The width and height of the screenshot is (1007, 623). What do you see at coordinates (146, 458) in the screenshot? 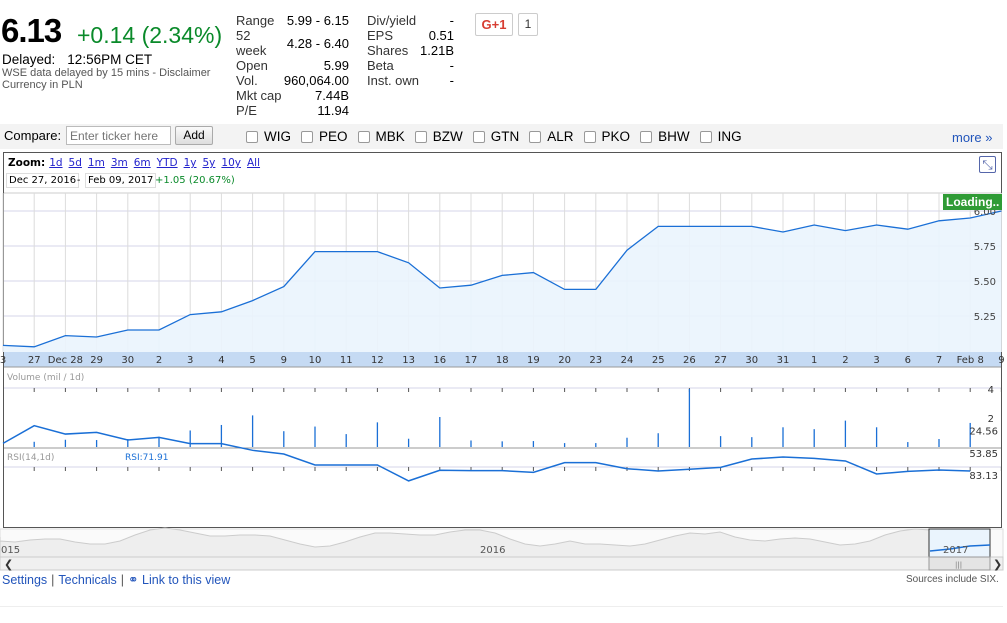
I see `rsi-current: RSI:71.91` at bounding box center [146, 458].